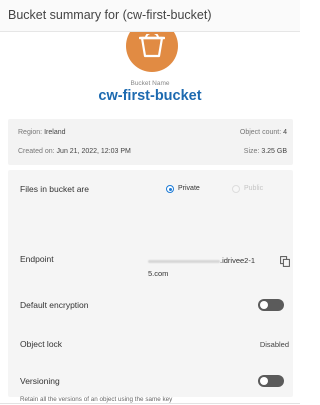  What do you see at coordinates (93, 151) in the screenshot?
I see `created-value: Jun 21, 2022, 12:03 PM` at bounding box center [93, 151].